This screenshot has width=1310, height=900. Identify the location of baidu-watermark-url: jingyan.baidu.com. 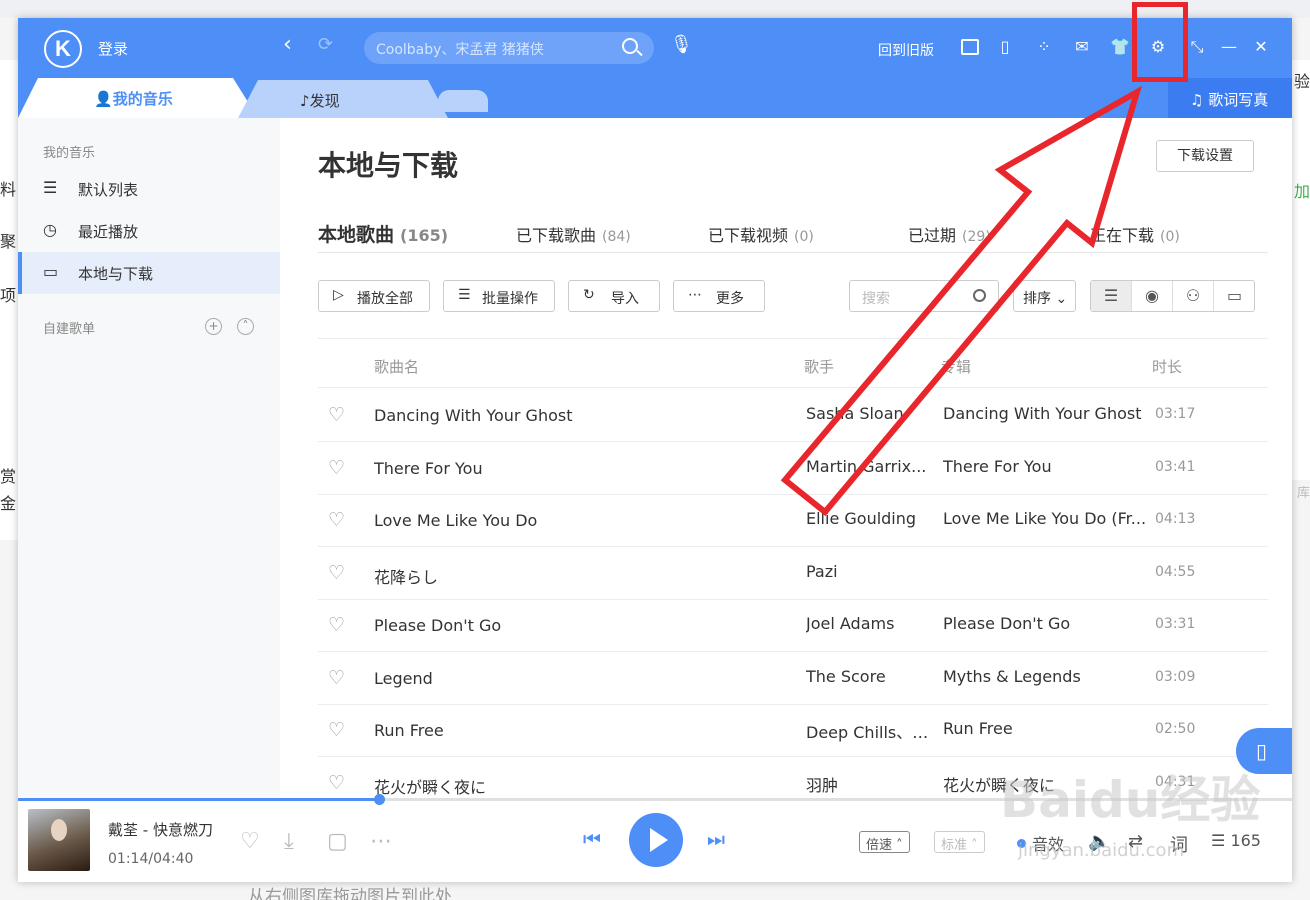
(1101, 850).